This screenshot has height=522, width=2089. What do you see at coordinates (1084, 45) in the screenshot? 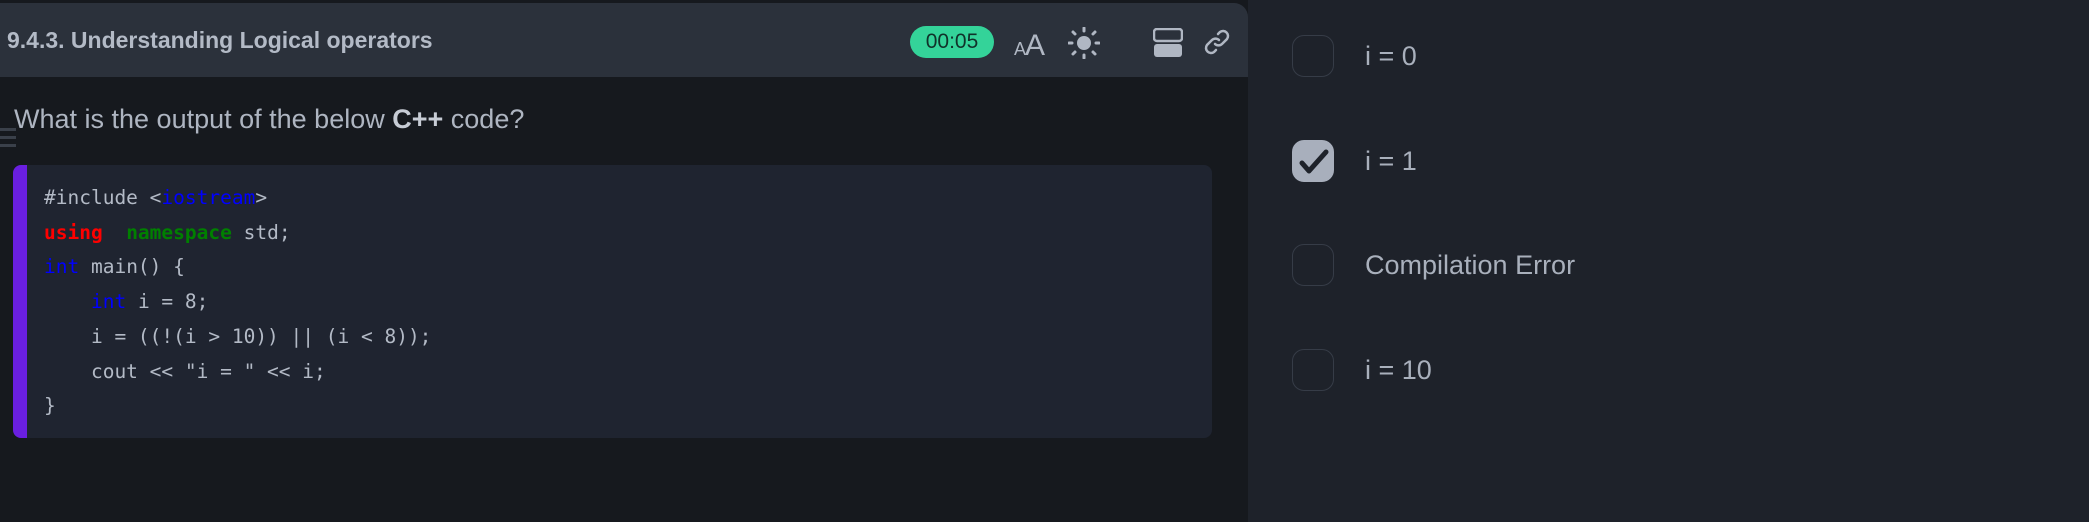
I see `sun-icon` at bounding box center [1084, 45].